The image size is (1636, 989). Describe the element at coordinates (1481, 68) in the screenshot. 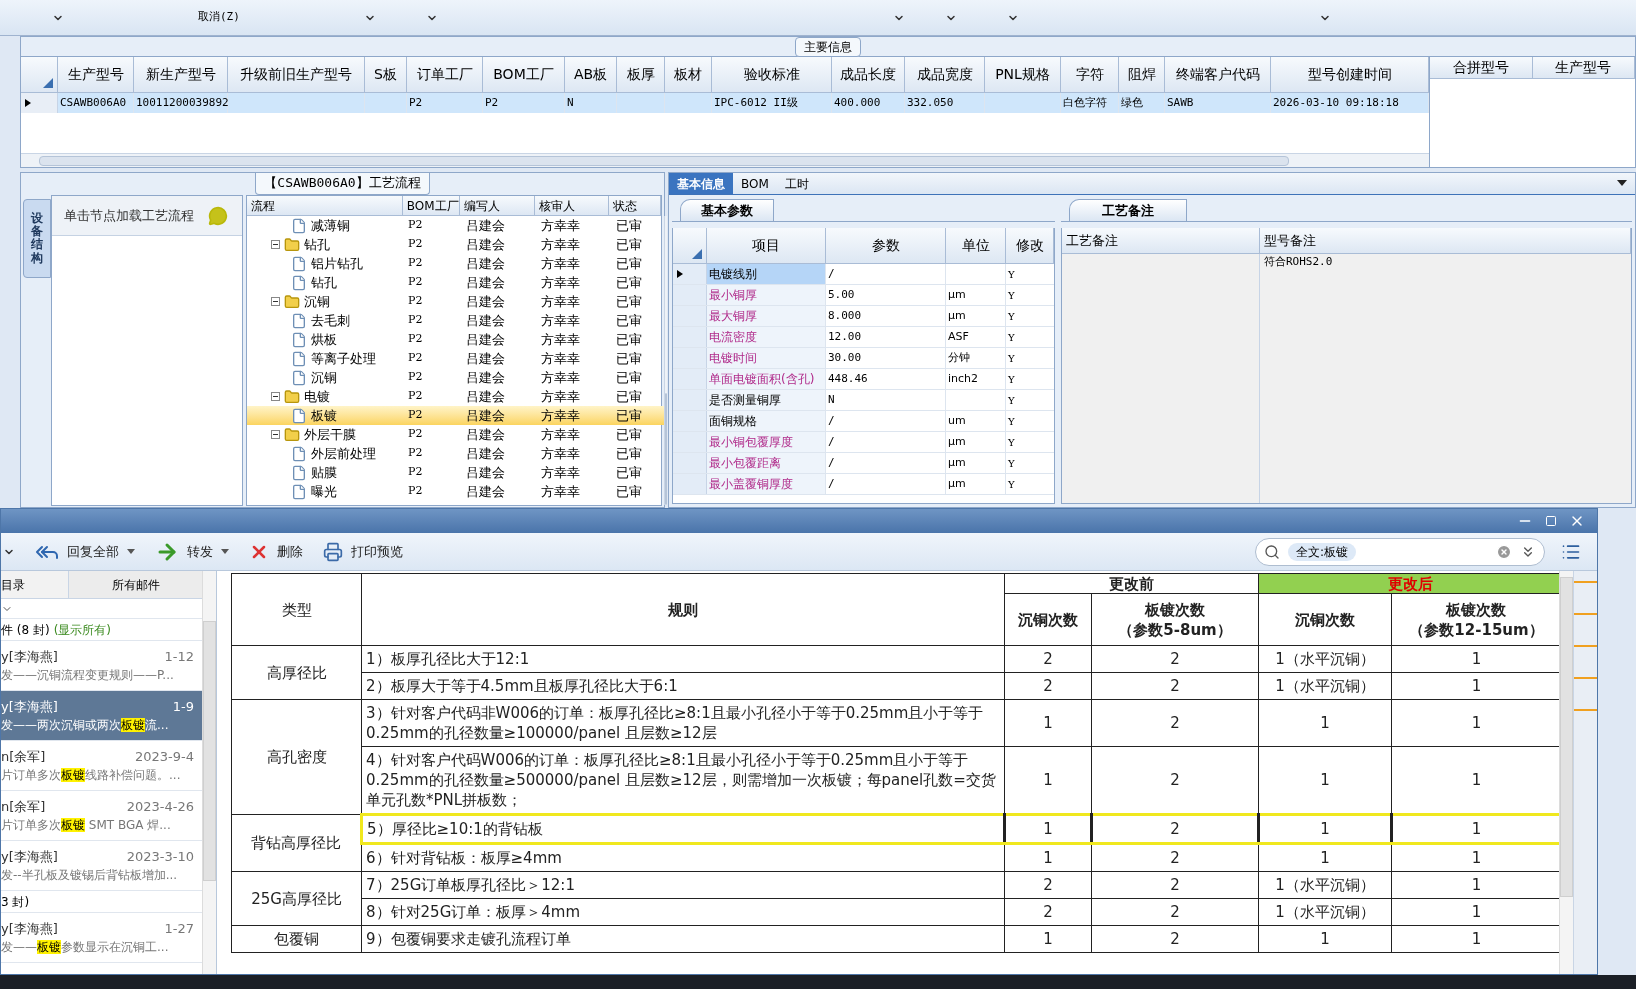

I see `column-header: 合拼型号` at that location.